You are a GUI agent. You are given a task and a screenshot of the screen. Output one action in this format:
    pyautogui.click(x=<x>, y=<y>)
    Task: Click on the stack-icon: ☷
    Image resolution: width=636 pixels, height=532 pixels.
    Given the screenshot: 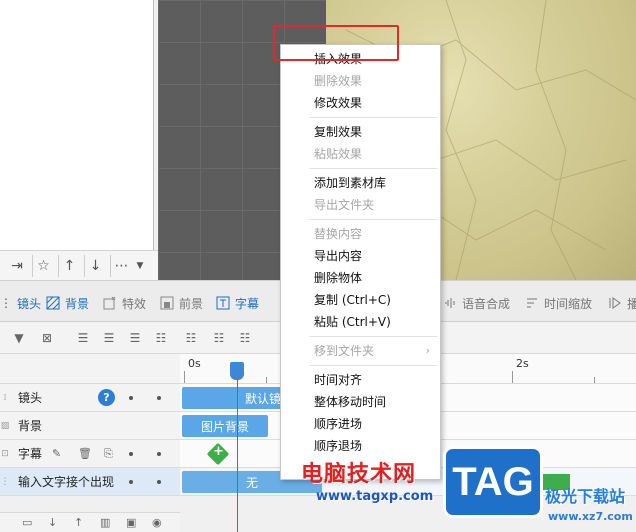 What is the action you would take?
    pyautogui.click(x=191, y=338)
    